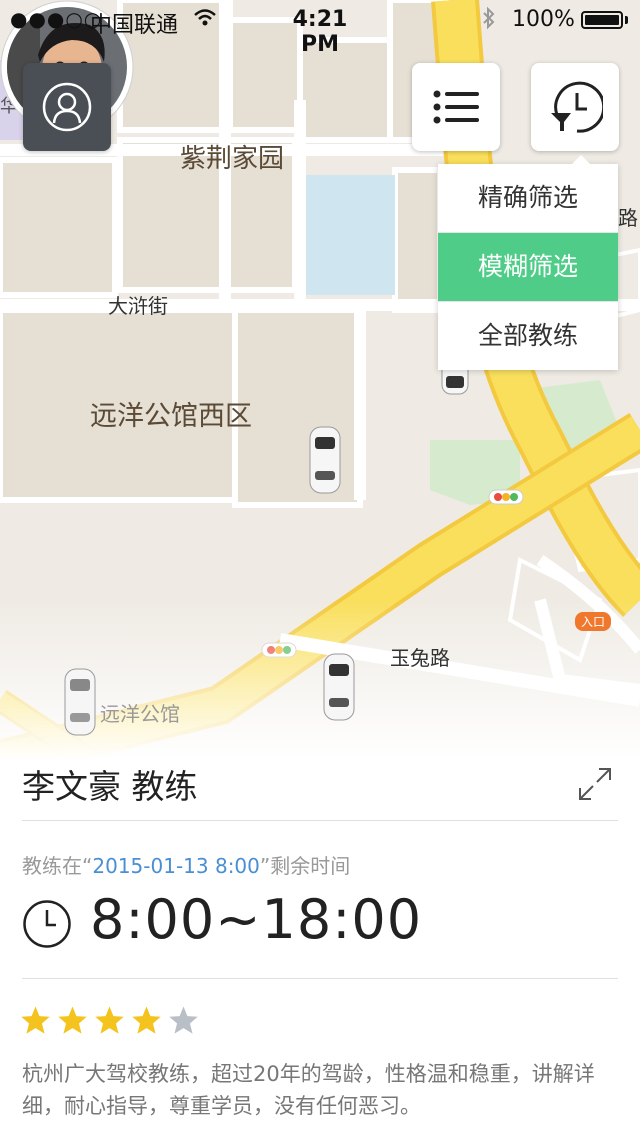 This screenshot has height=1136, width=640. I want to click on history-filter-button, so click(575, 107).